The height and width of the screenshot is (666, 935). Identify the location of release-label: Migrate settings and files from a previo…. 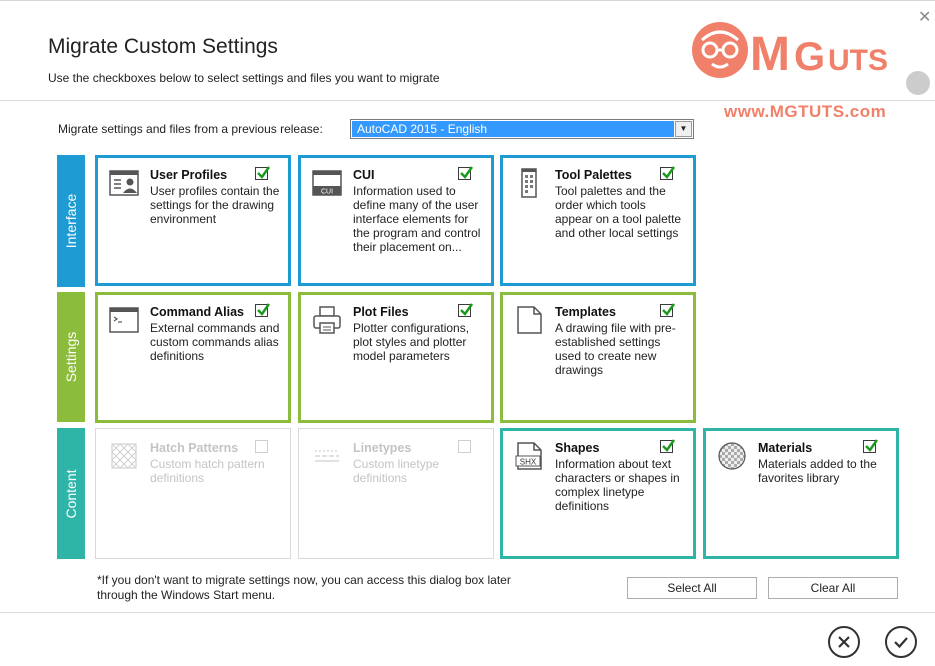
(190, 129).